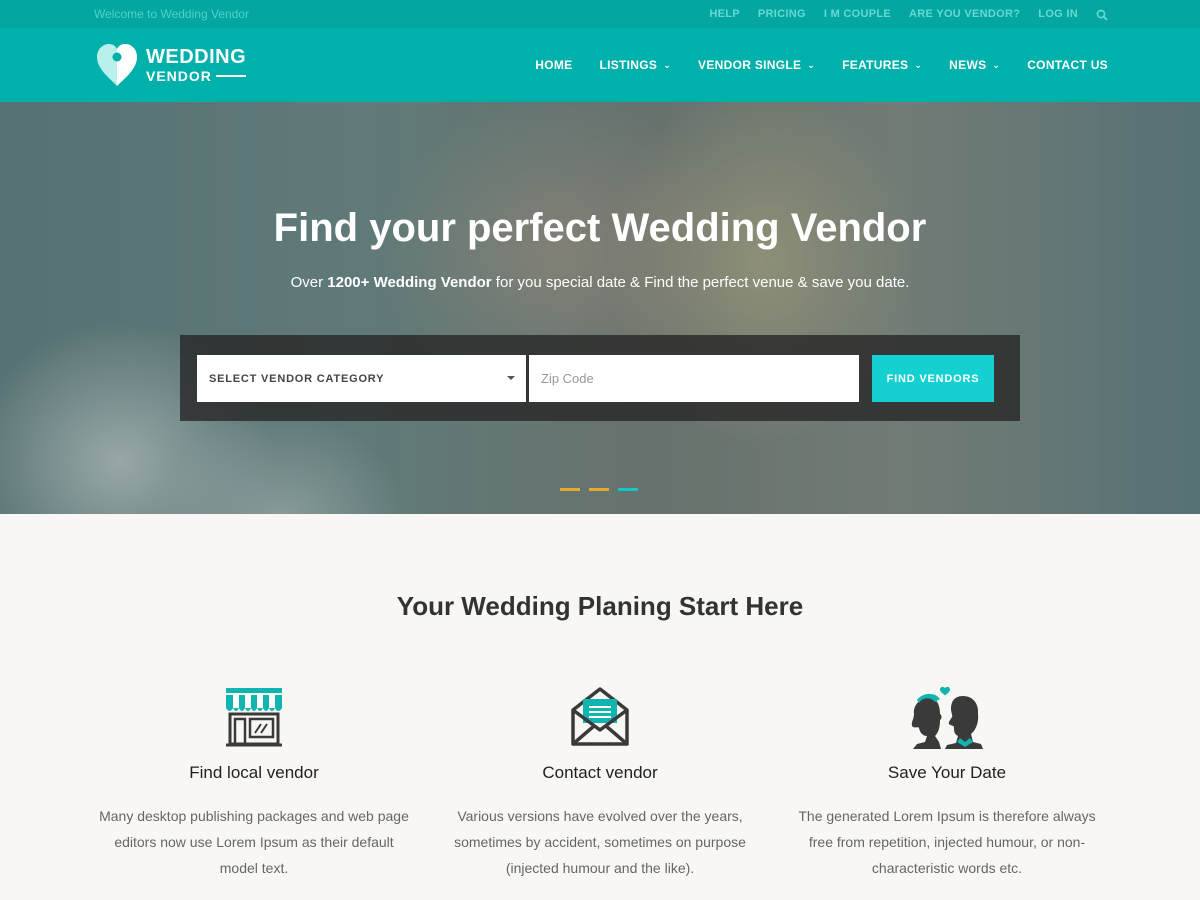  Describe the element at coordinates (694, 378) in the screenshot. I see `zip-code-input` at that location.